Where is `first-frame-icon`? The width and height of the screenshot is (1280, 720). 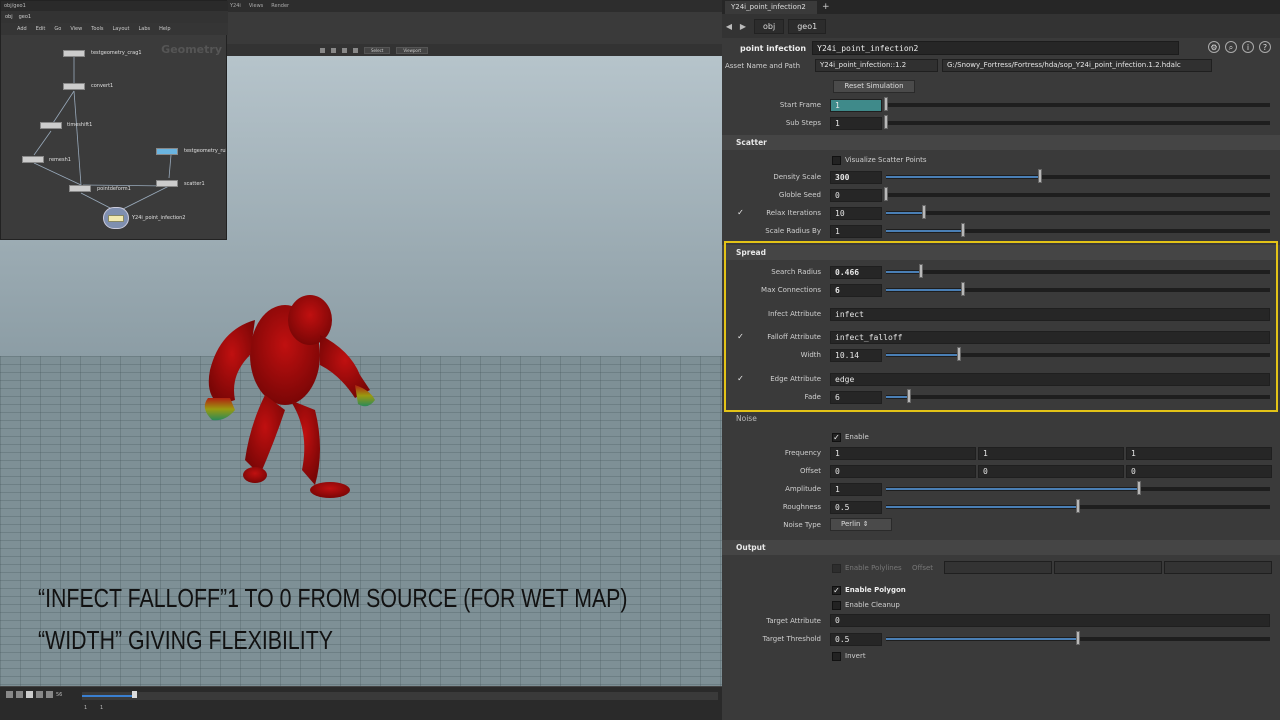 first-frame-icon is located at coordinates (9, 694).